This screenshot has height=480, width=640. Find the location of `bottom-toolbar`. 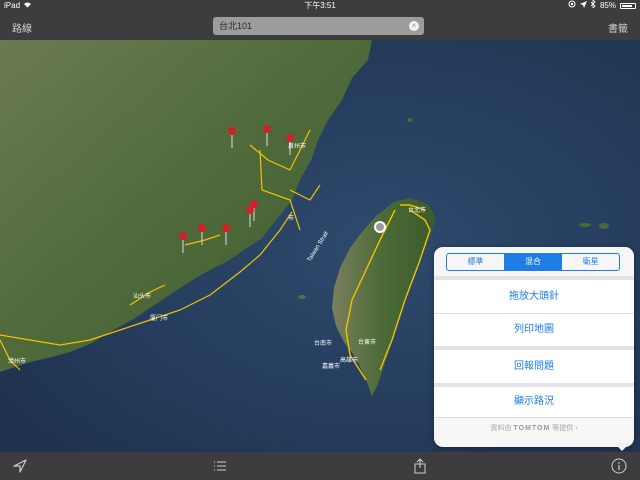

bottom-toolbar is located at coordinates (320, 466).